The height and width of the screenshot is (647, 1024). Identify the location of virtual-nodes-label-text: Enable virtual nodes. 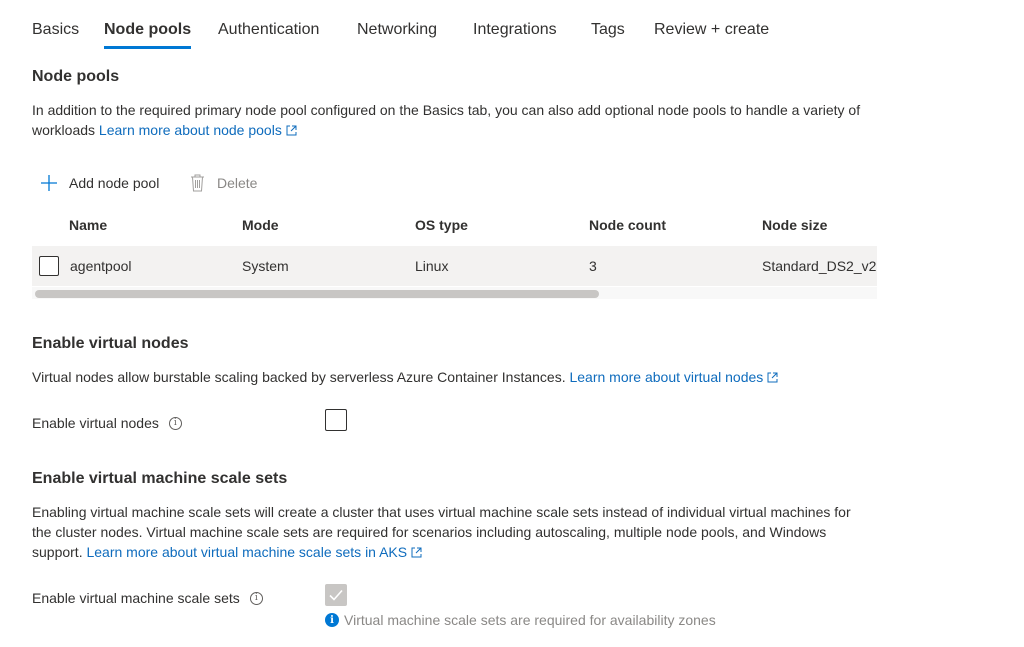
(95, 423).